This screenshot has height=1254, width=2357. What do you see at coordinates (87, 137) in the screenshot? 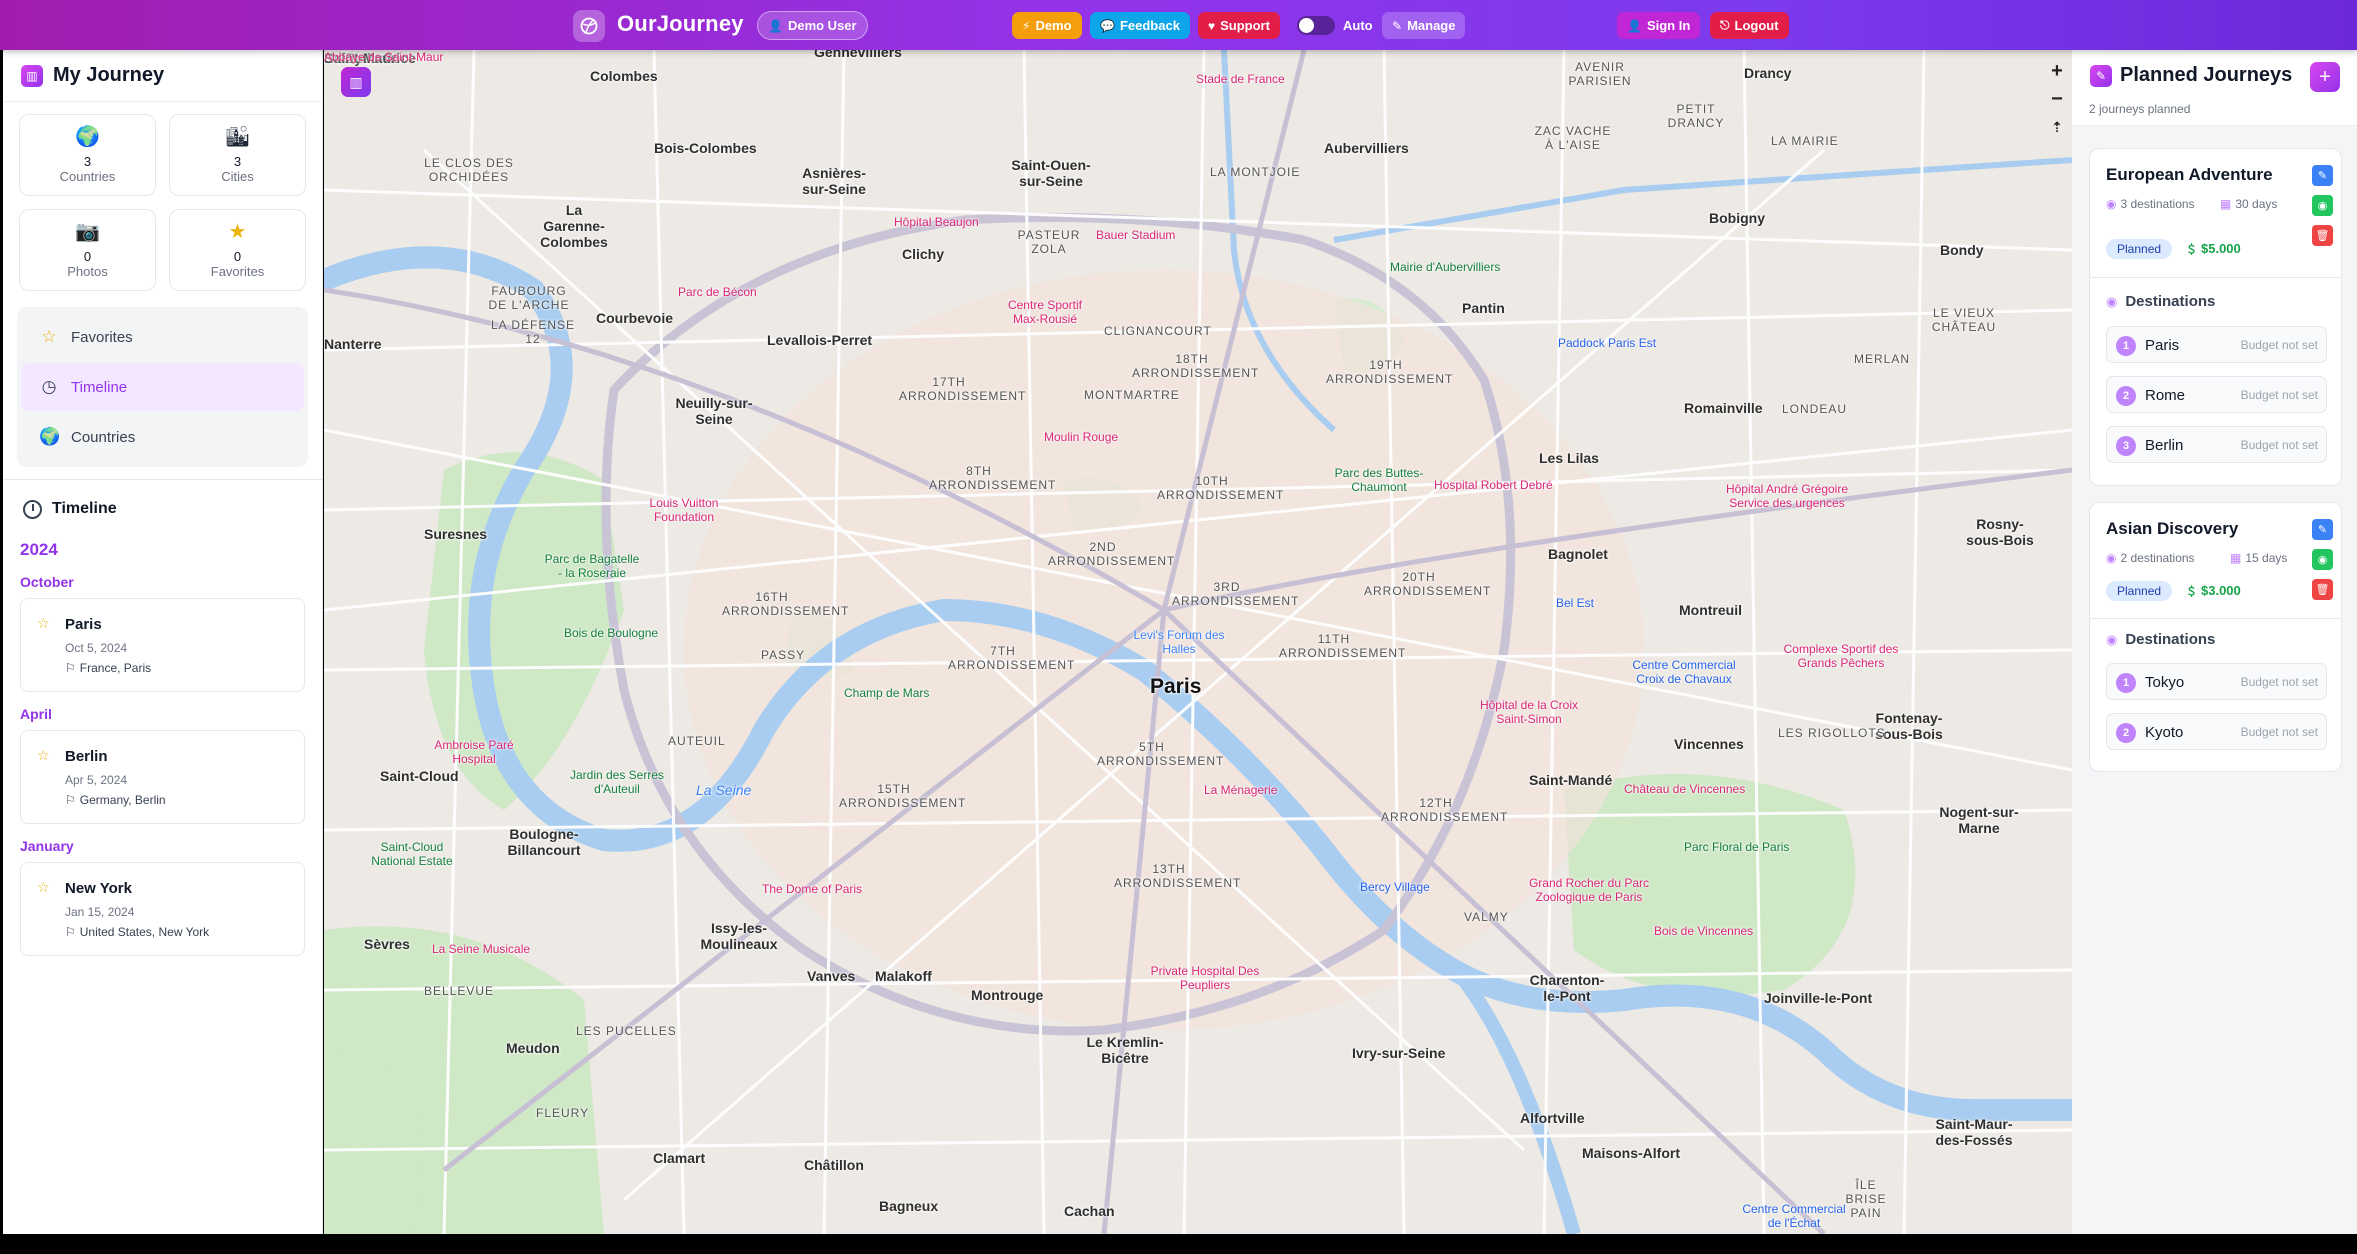
I see `globe-icon: 🌍` at bounding box center [87, 137].